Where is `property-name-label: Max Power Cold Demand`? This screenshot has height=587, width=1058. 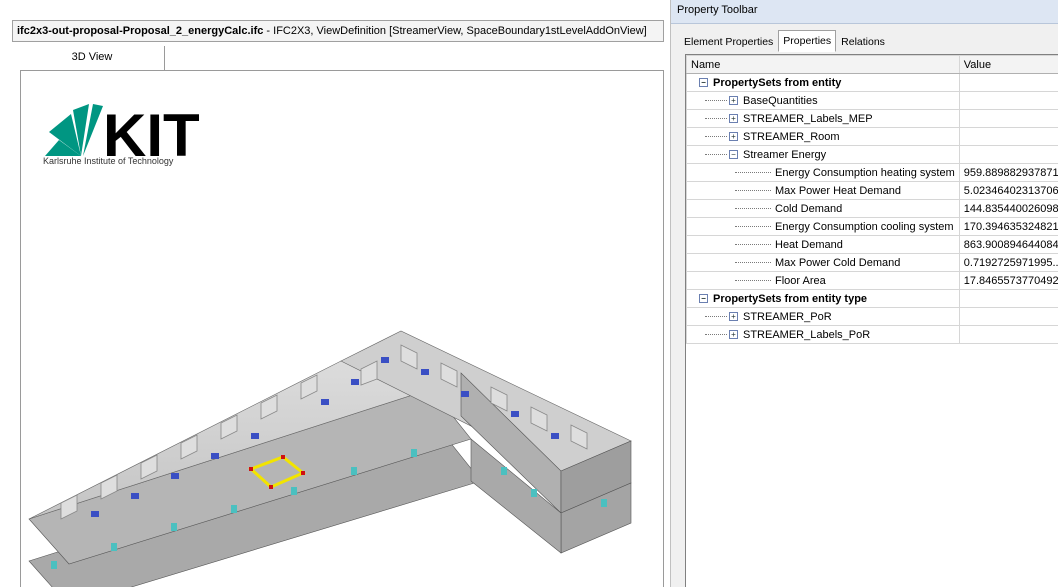
property-name-label: Max Power Cold Demand is located at coordinates (838, 262).